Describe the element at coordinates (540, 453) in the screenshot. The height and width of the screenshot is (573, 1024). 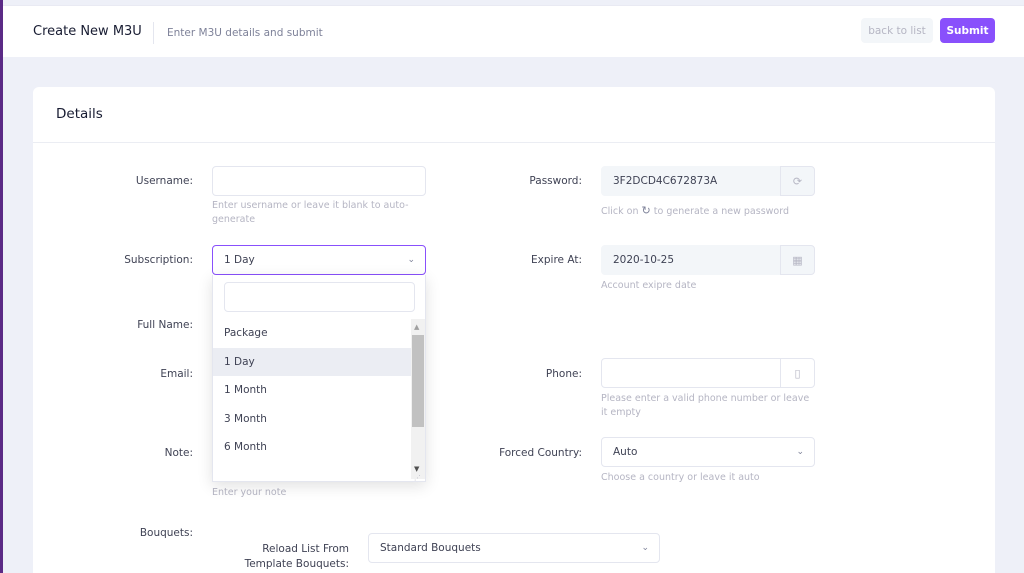
I see `forced-country-label: Forced Country:` at that location.